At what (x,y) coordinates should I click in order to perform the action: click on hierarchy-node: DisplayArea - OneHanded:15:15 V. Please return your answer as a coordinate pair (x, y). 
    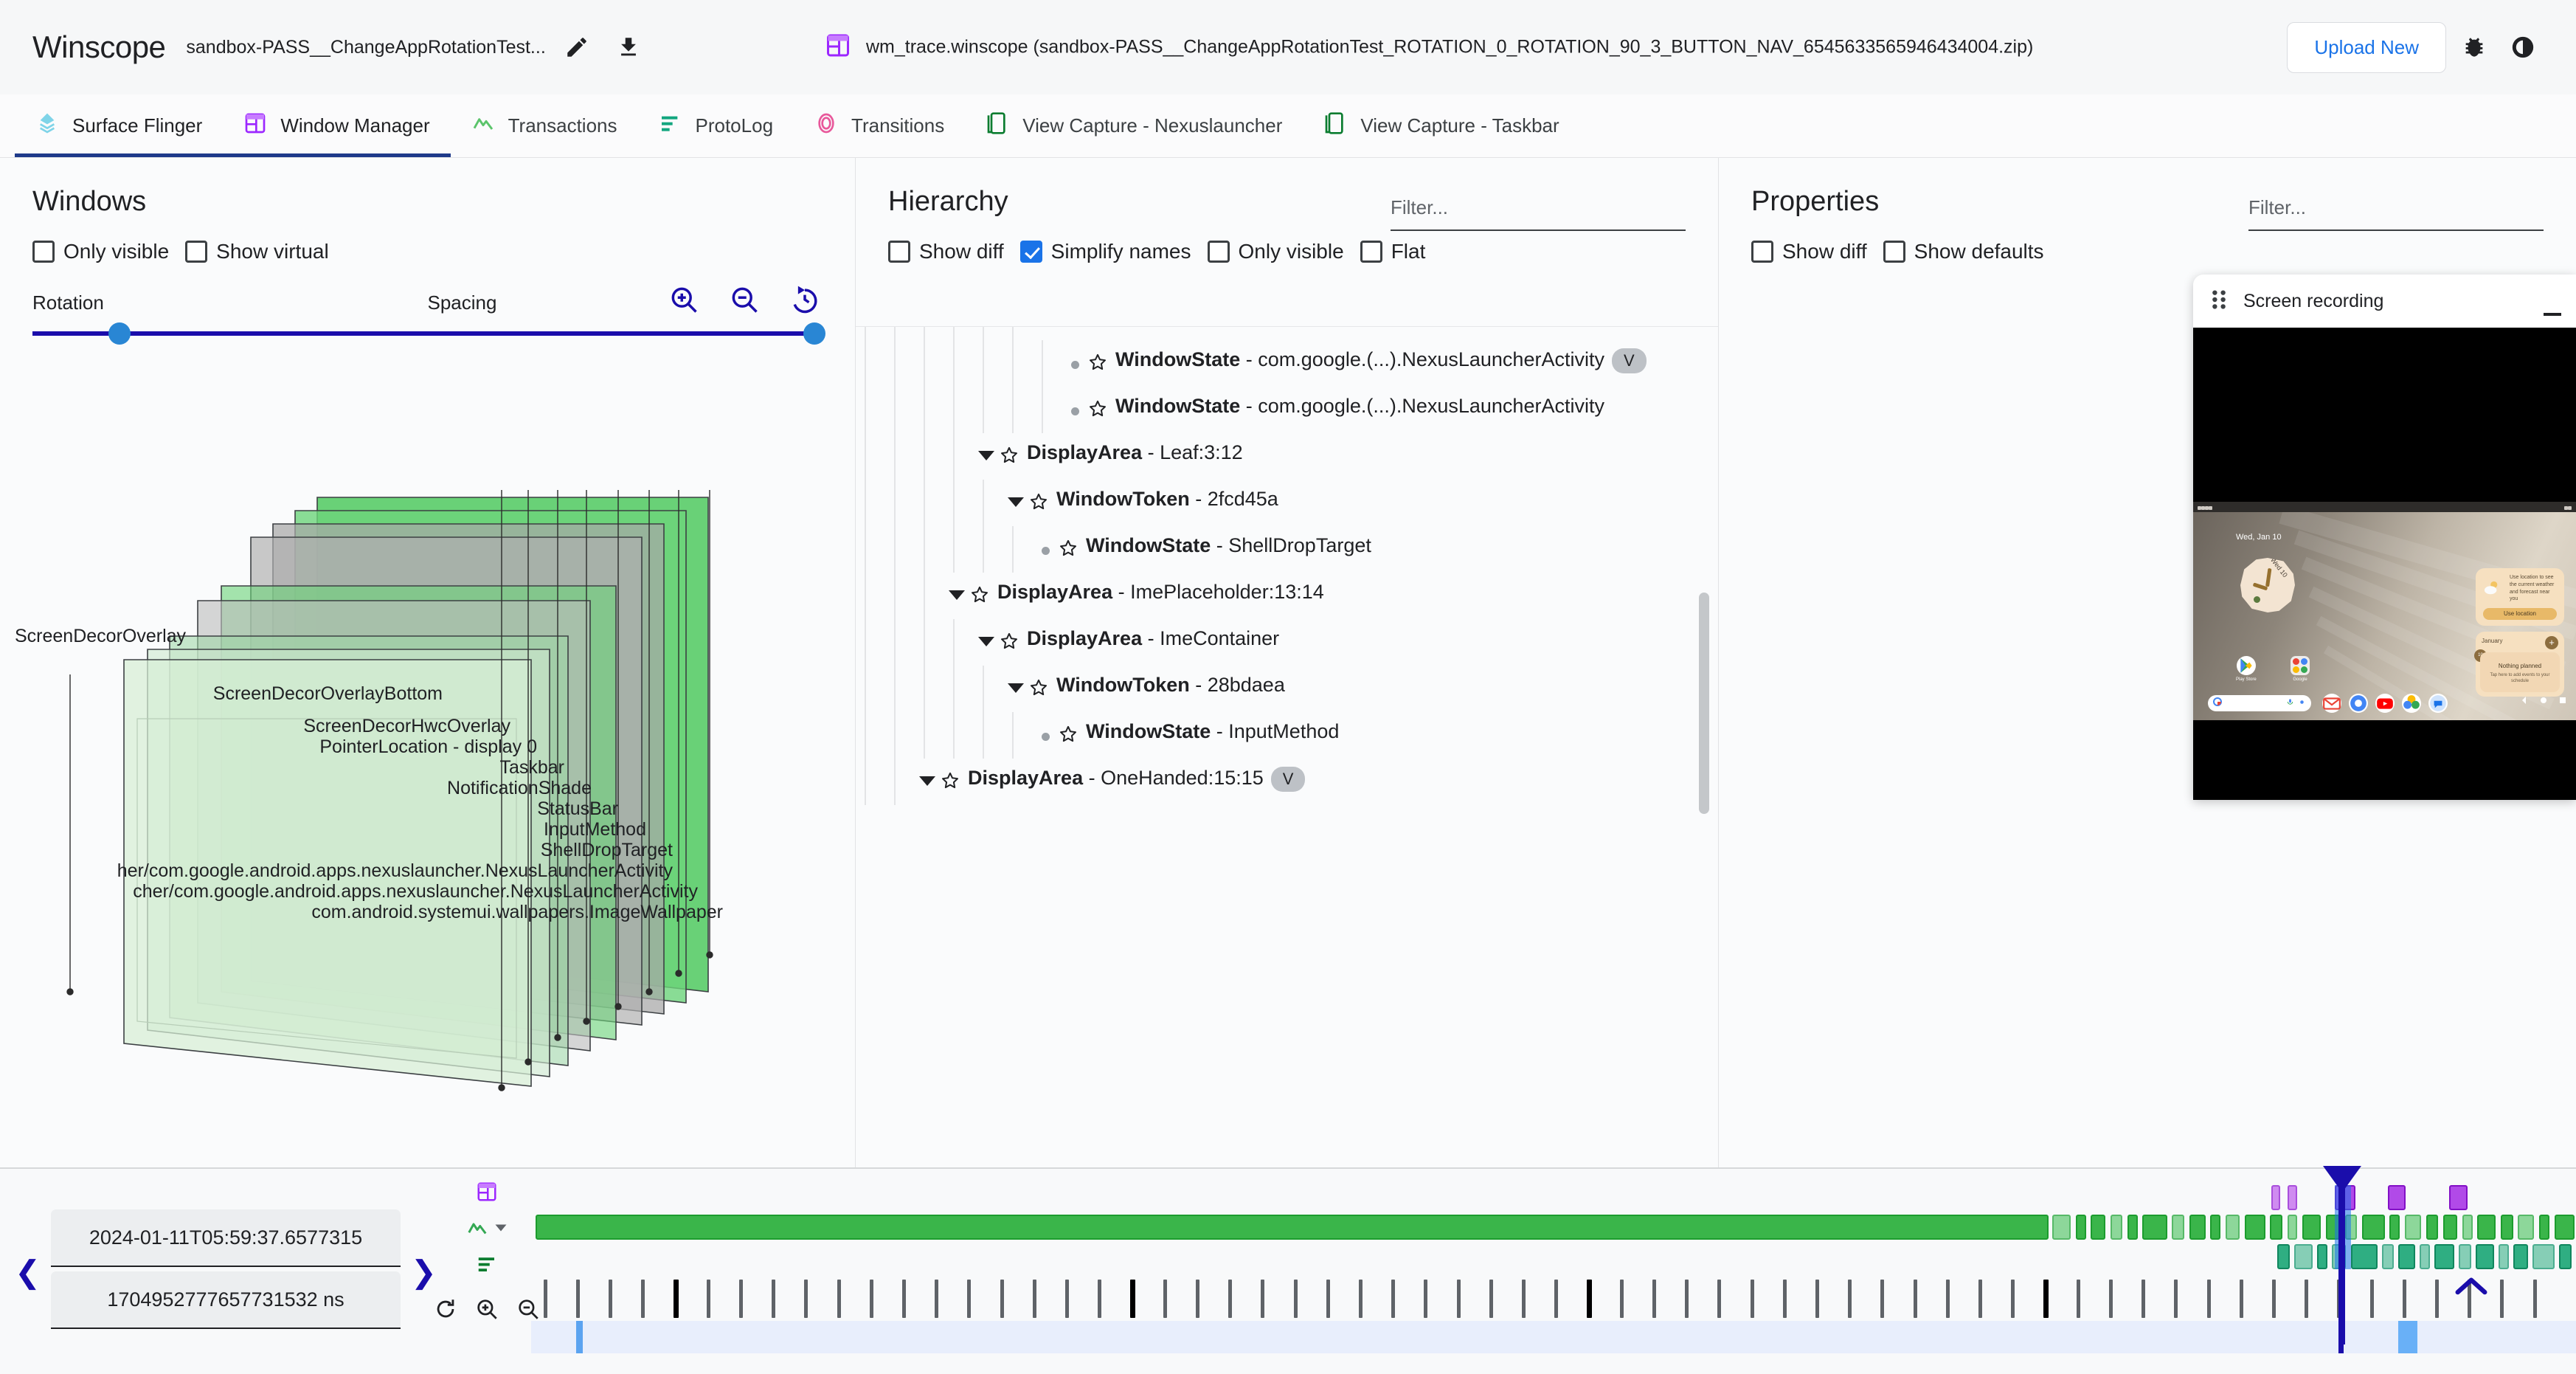
    Looking at the image, I should click on (1287, 782).